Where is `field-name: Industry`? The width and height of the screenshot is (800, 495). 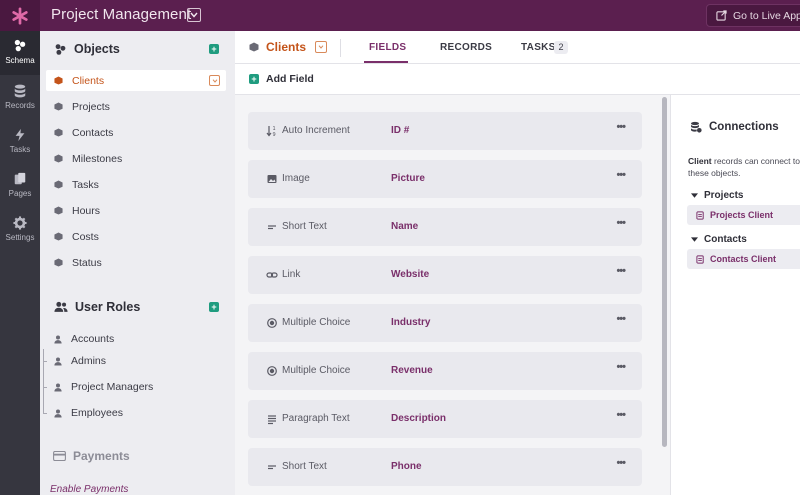
field-name: Industry is located at coordinates (410, 322).